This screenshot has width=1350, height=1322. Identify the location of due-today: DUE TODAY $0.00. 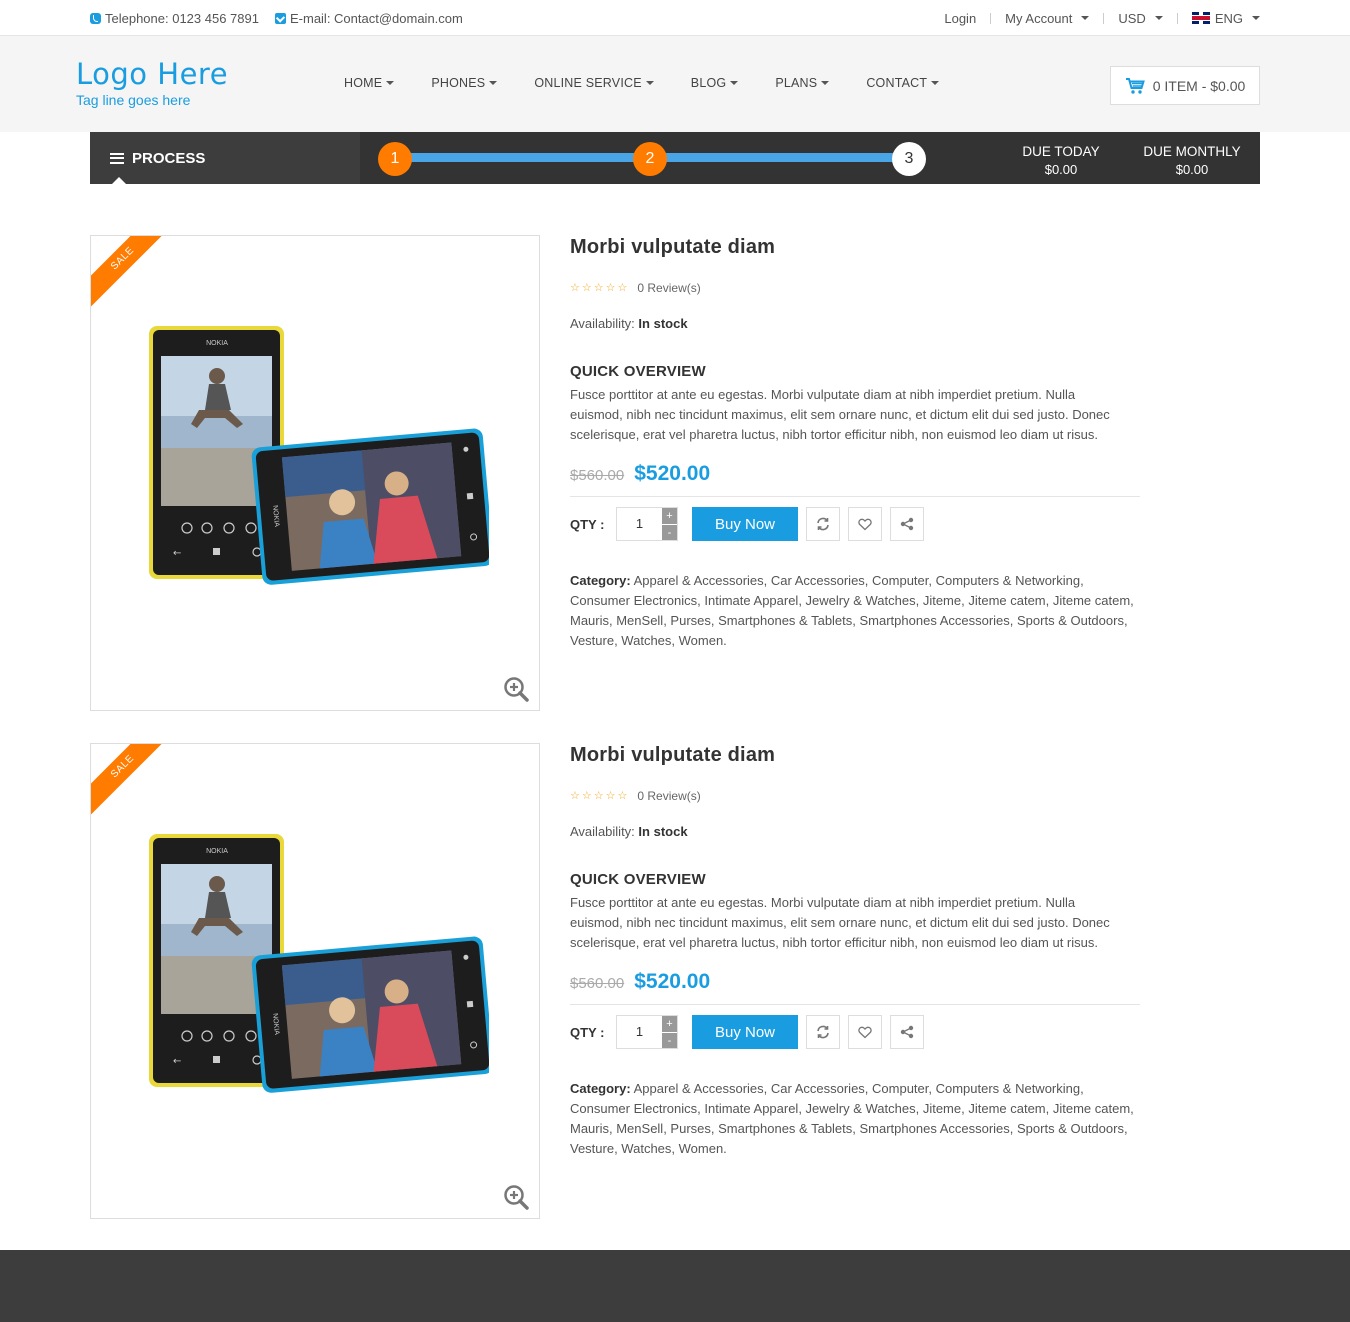
(1061, 161).